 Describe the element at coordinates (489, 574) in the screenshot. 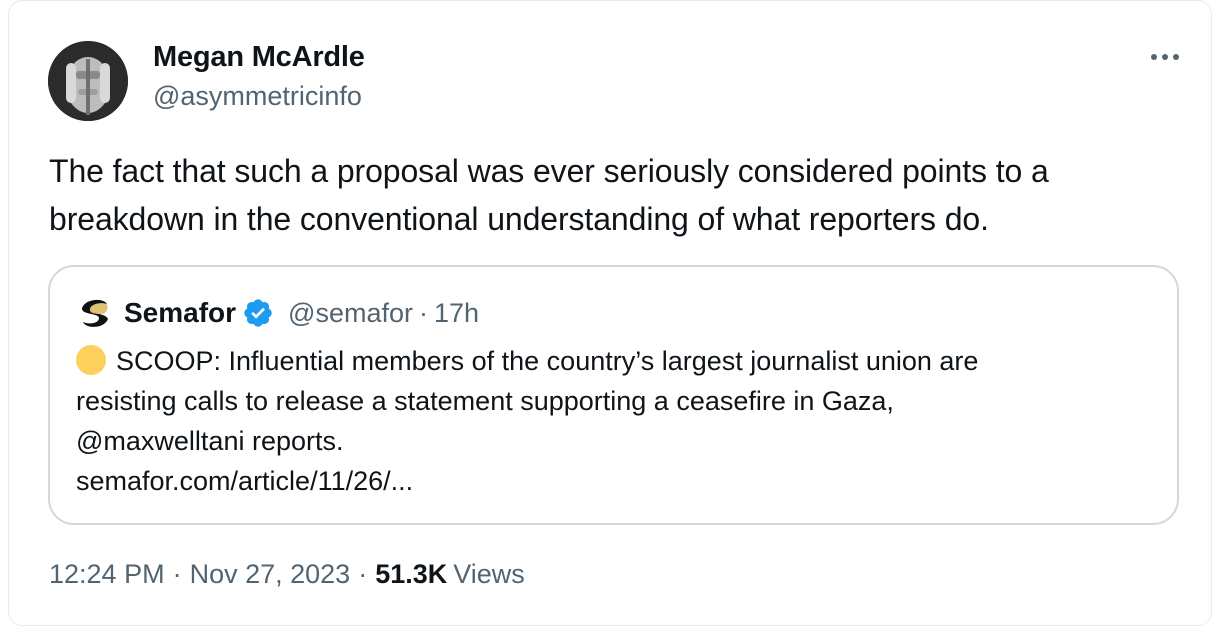

I see `views-label: Views` at that location.